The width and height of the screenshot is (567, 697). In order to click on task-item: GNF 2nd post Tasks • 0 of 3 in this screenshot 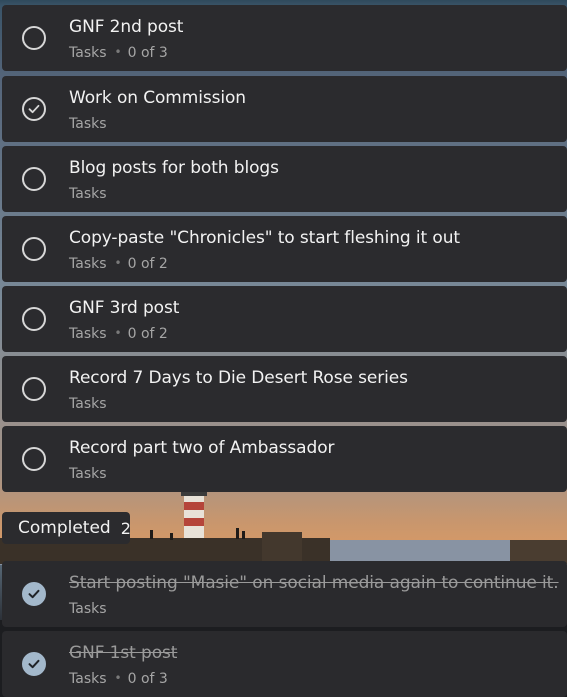, I will do `click(284, 38)`.